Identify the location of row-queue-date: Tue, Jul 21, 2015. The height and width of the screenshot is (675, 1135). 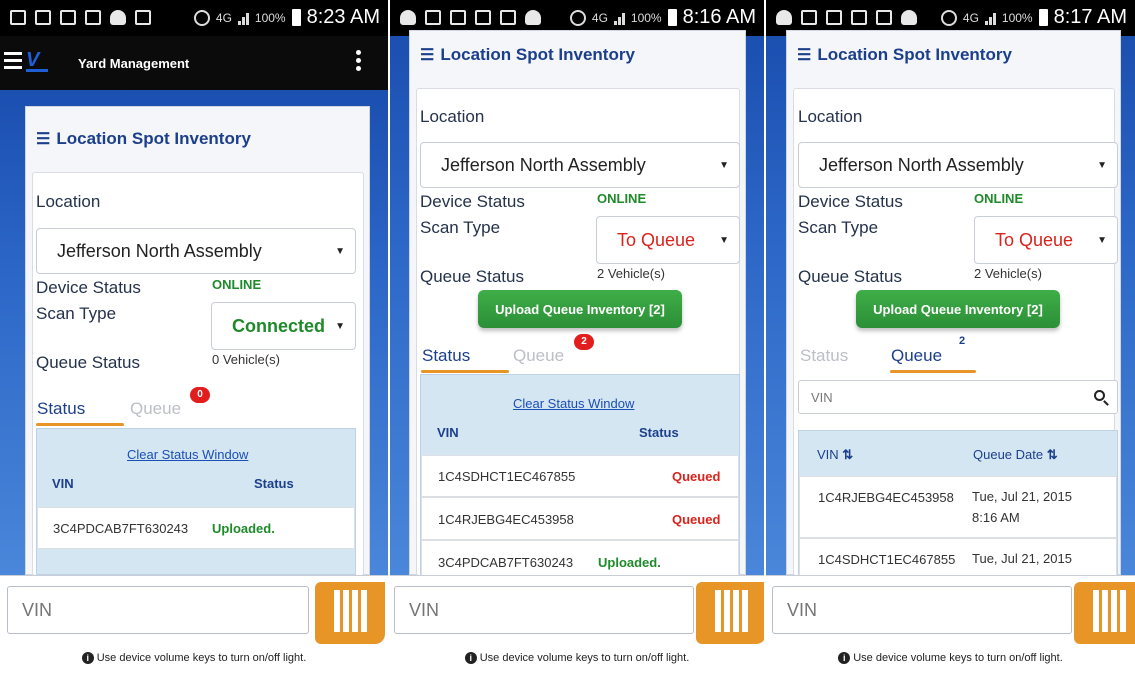
(1022, 496).